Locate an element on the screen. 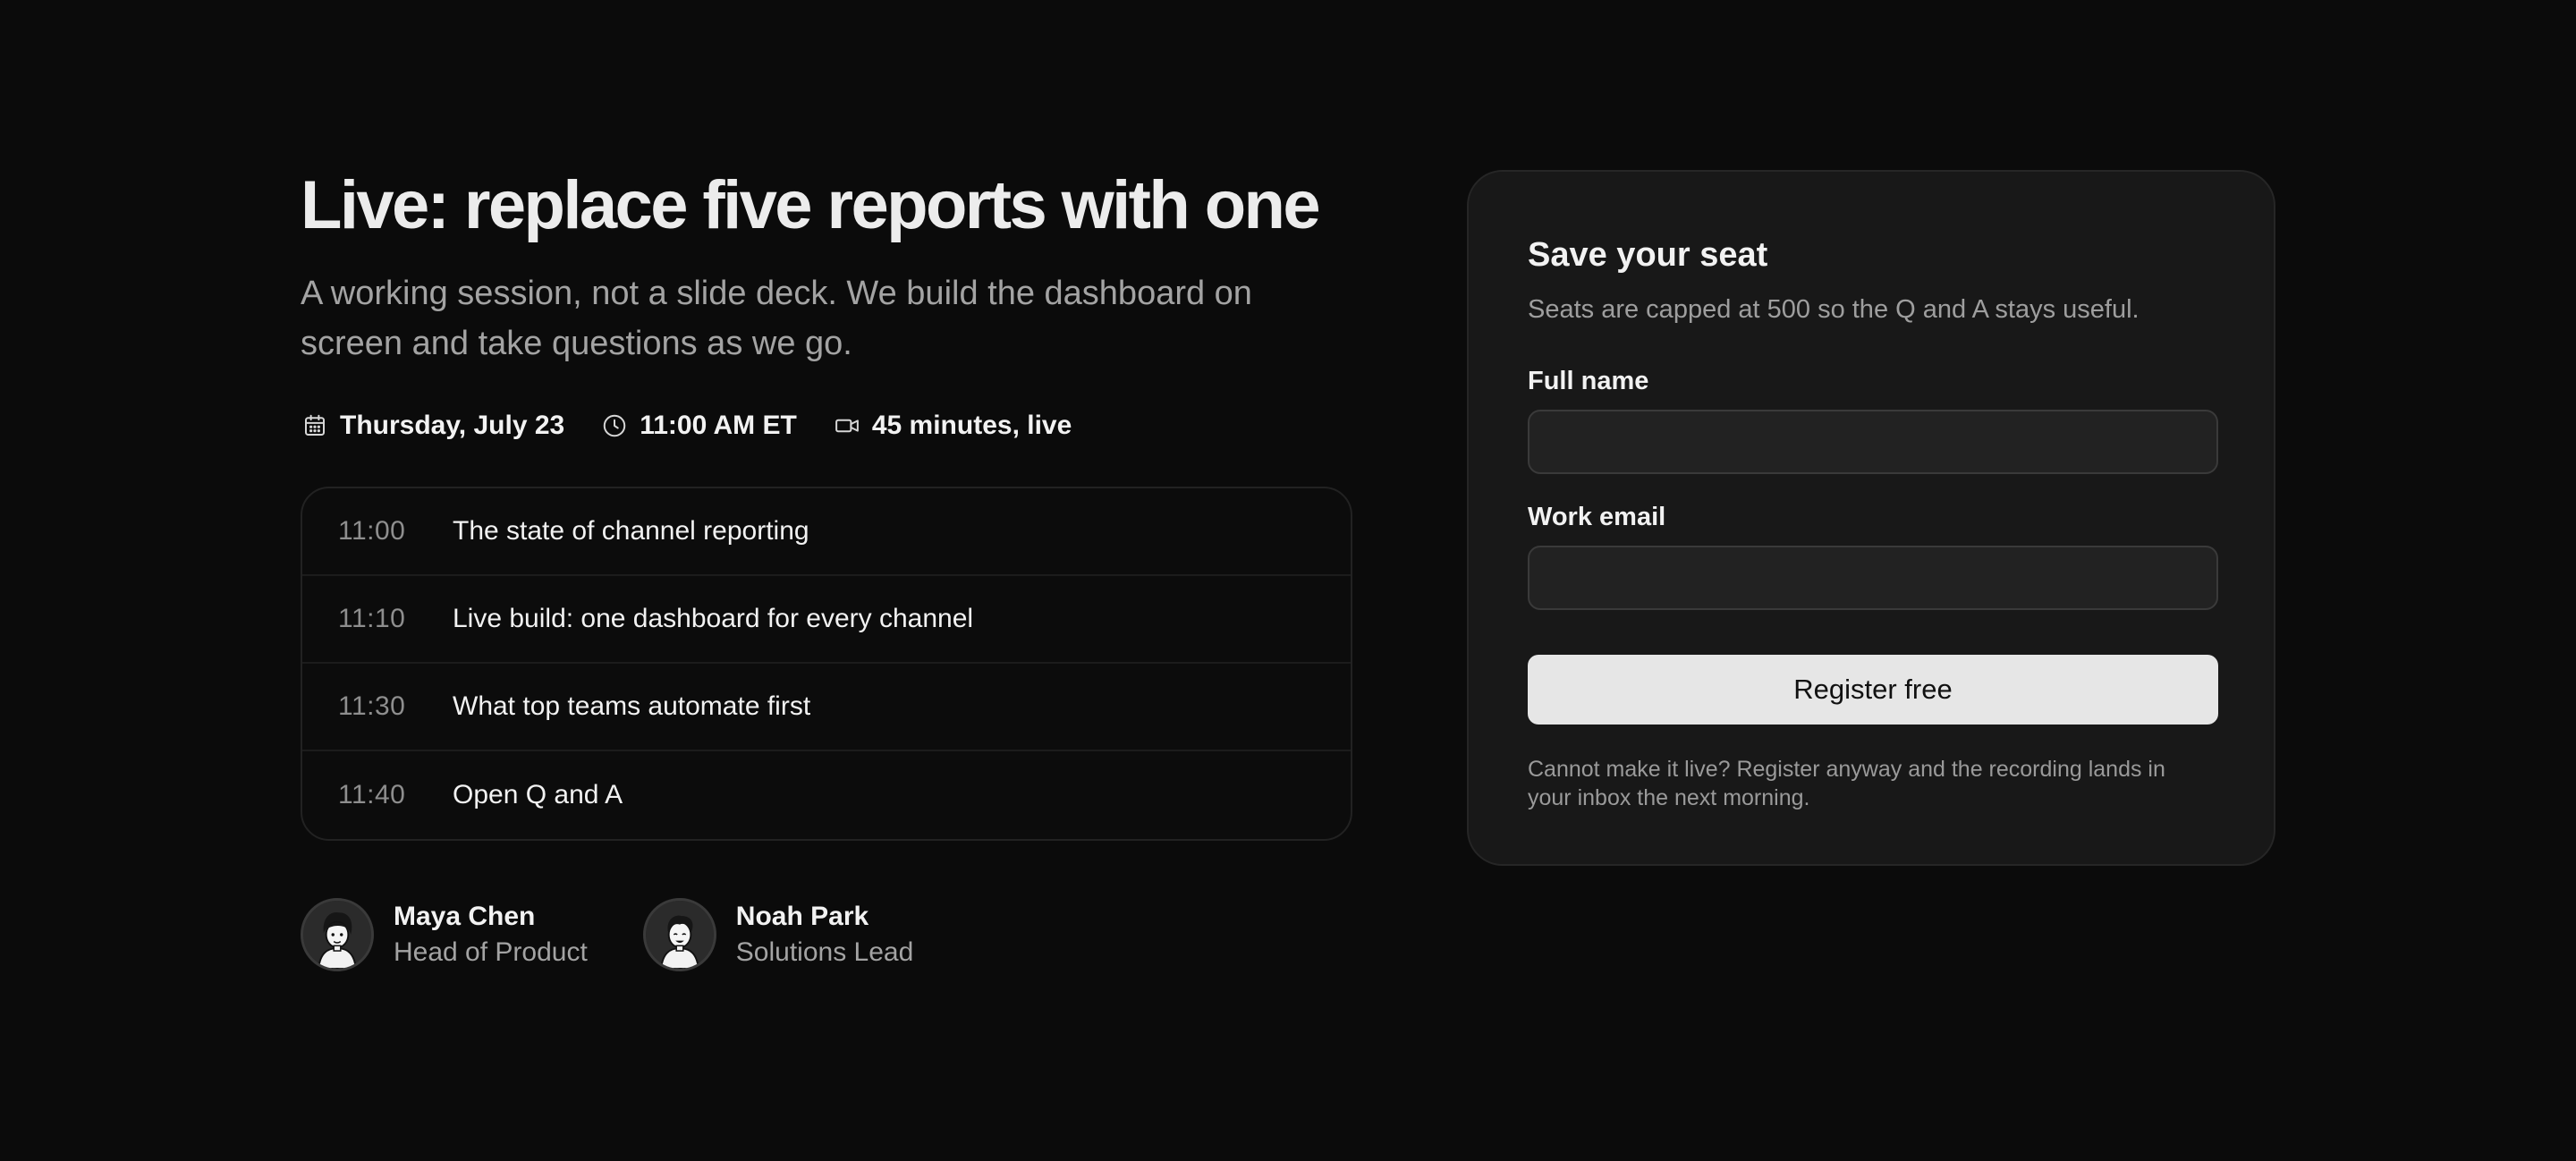 Image resolution: width=2576 pixels, height=1161 pixels. speaker-info: Noah Park Solutions Lead is located at coordinates (825, 934).